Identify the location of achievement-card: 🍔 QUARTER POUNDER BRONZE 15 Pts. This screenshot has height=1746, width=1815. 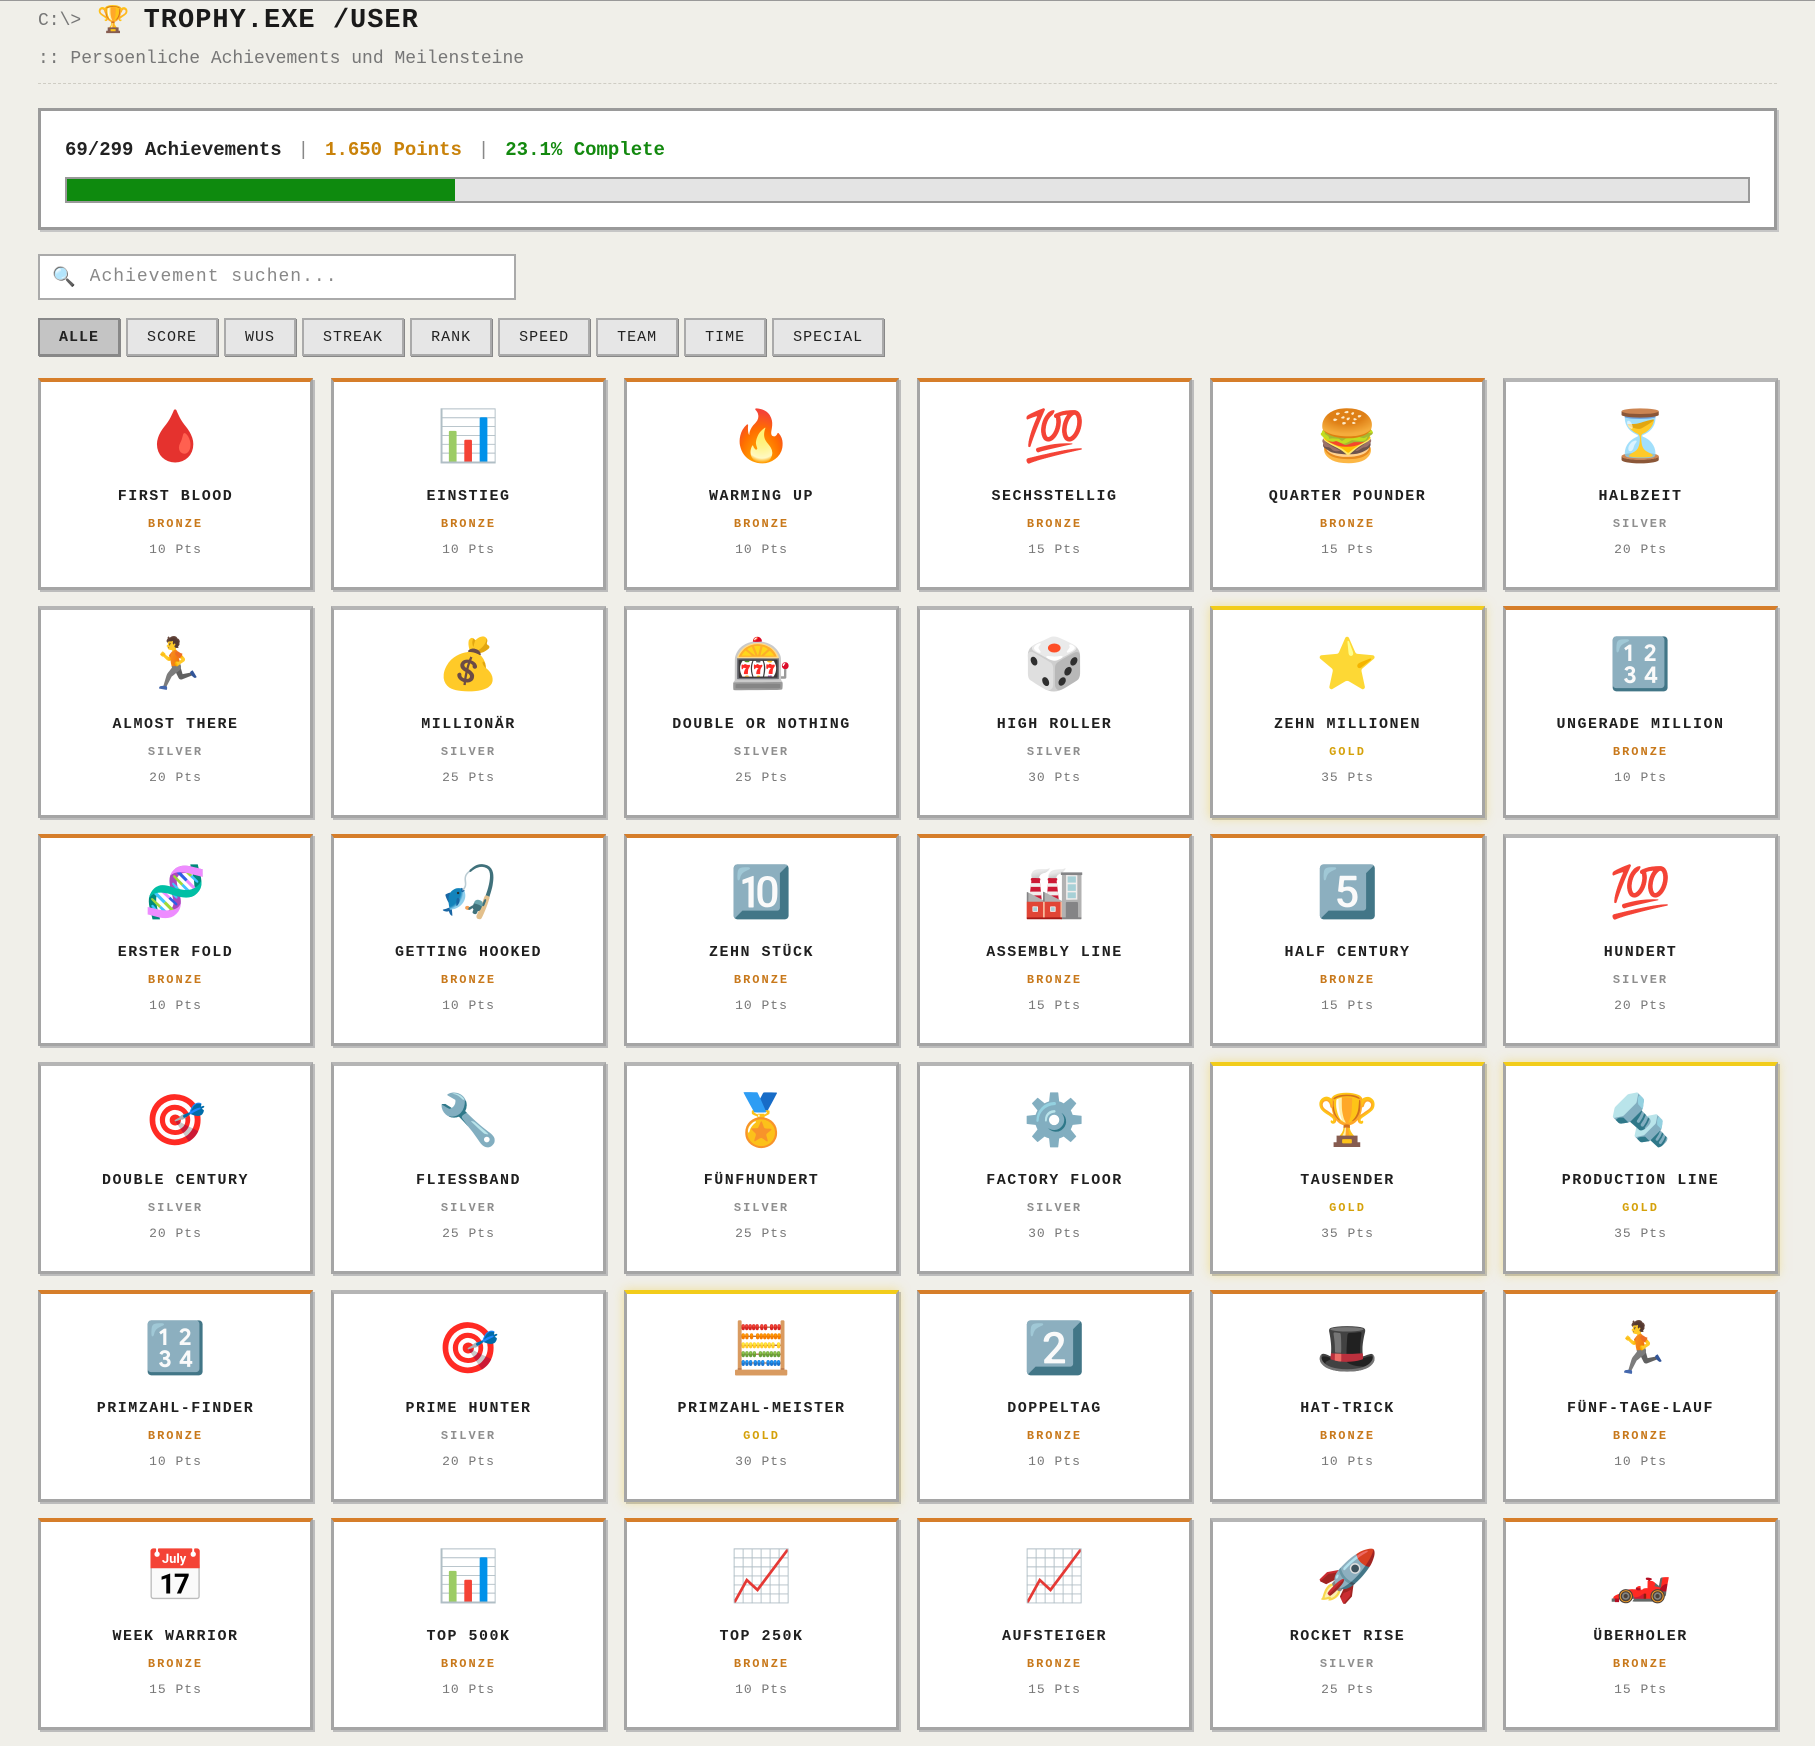
(1347, 484).